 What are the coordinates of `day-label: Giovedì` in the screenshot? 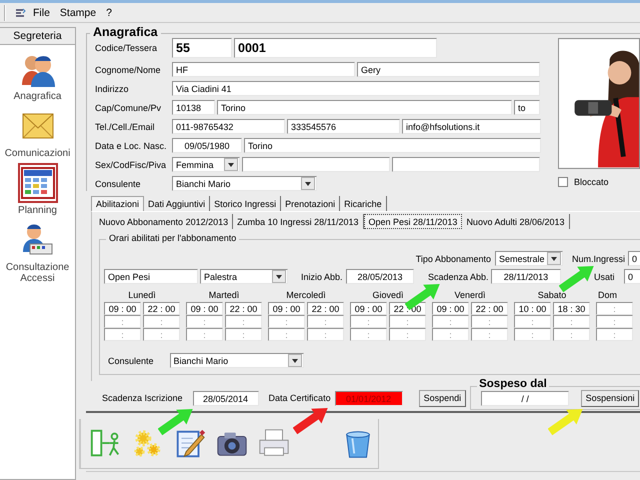 It's located at (388, 296).